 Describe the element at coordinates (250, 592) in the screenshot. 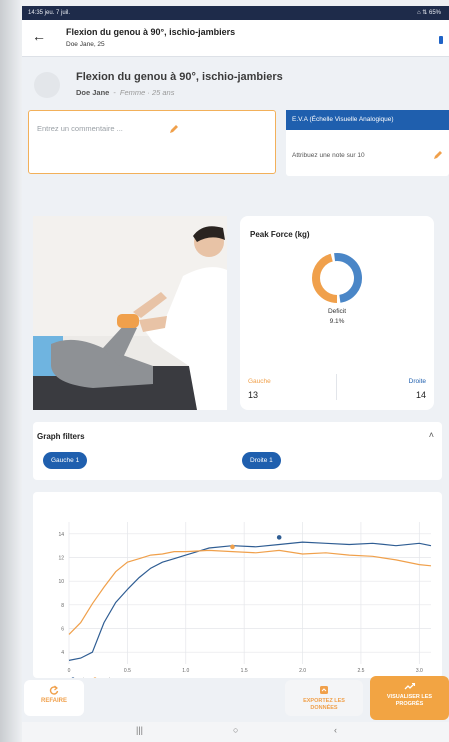

I see `series-line-gauche` at that location.